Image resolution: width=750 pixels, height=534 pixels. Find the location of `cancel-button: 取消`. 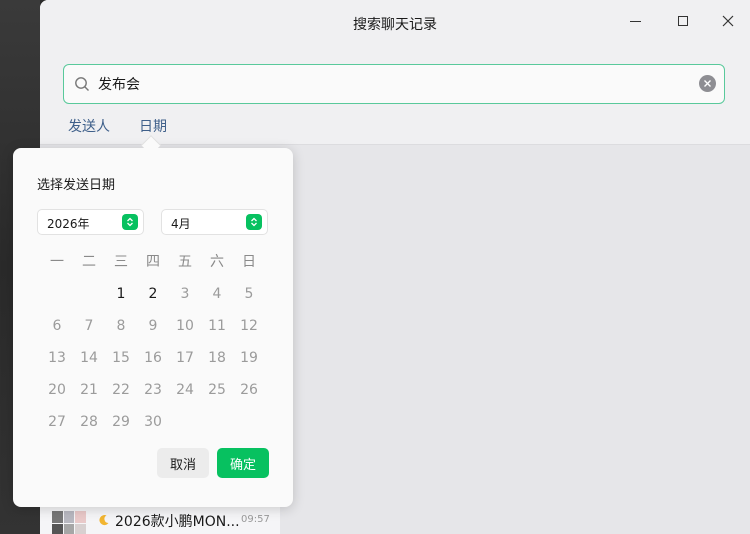

cancel-button: 取消 is located at coordinates (183, 463).